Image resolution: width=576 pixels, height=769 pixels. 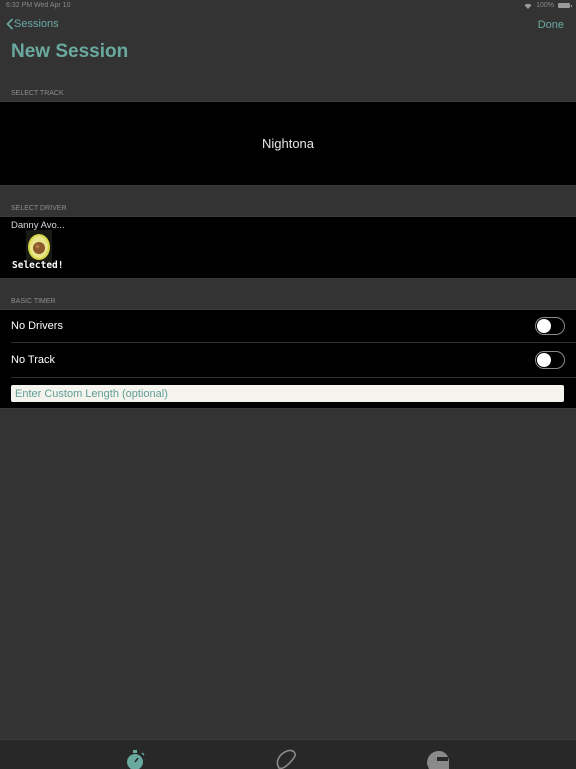 I want to click on basic-timer-section: No Drivers No Track, so click(x=288, y=359).